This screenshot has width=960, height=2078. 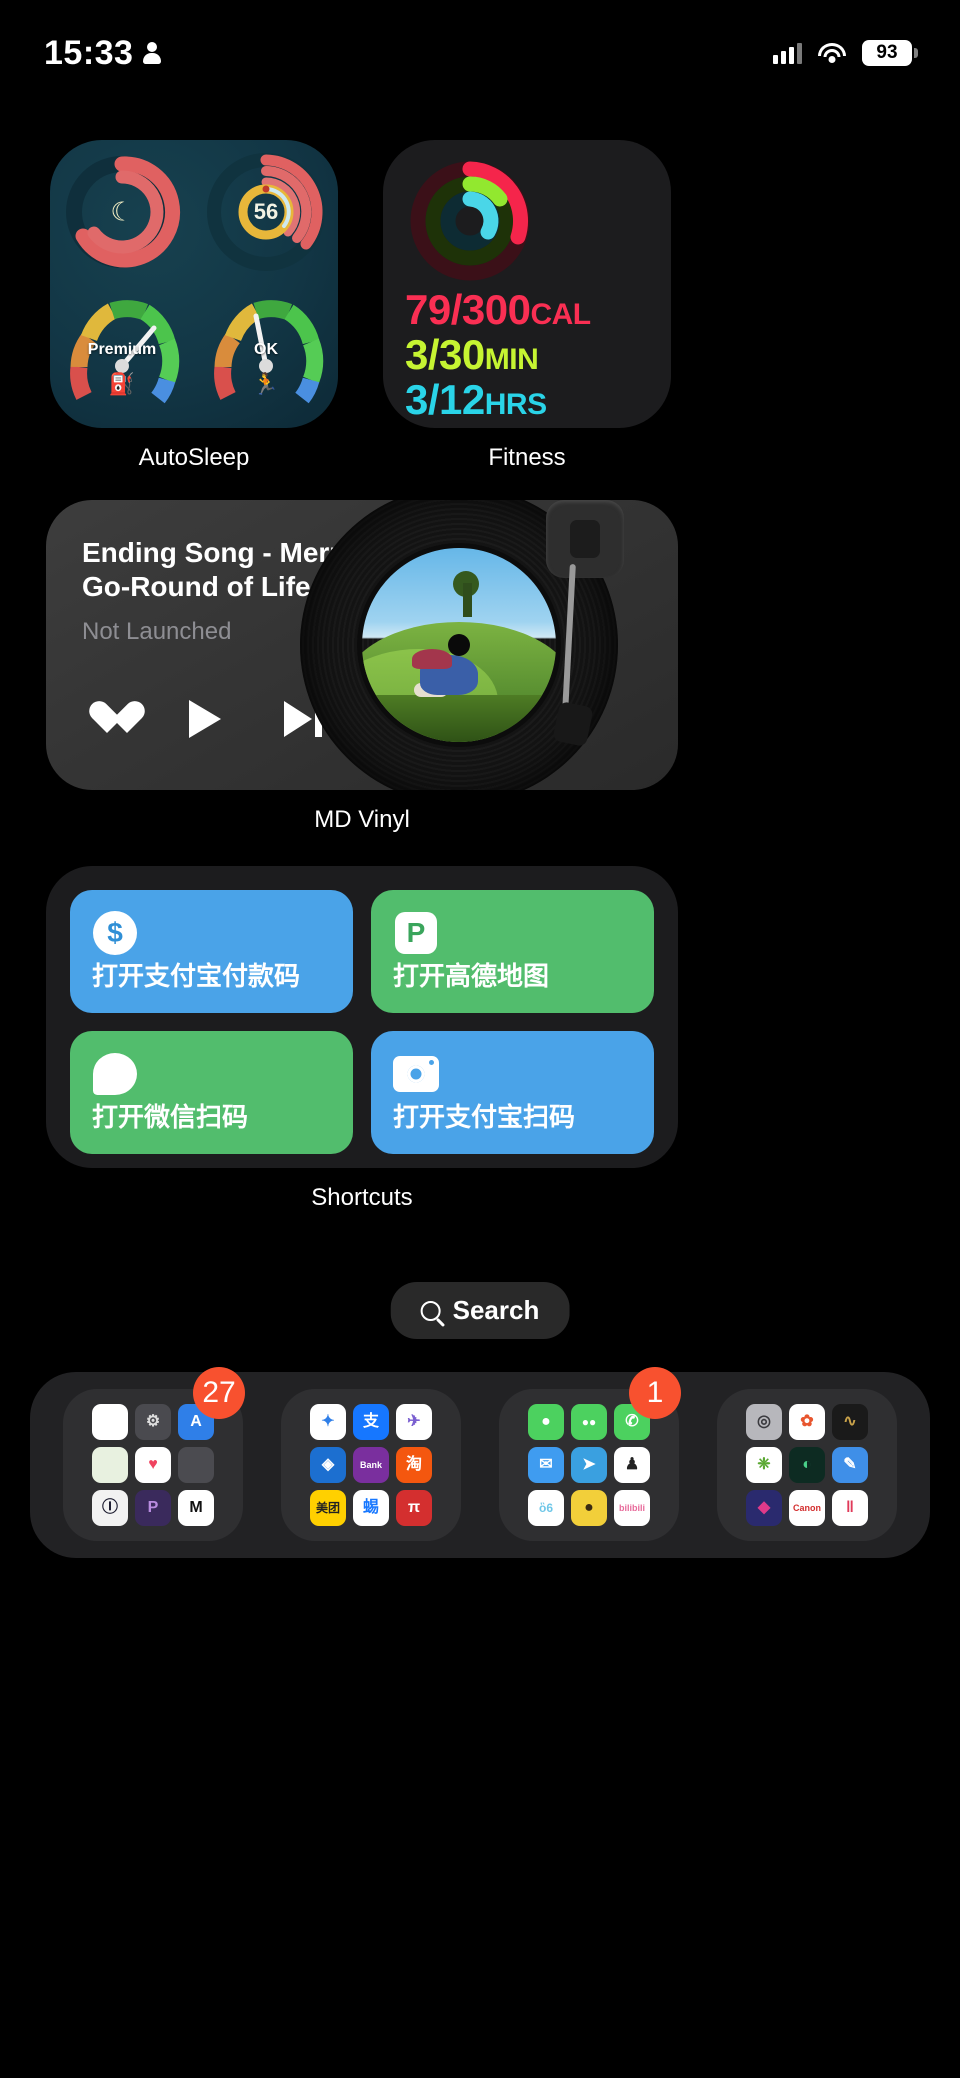 What do you see at coordinates (362, 1017) in the screenshot?
I see `shortcuts-body: $ 打开支付宝付款码 P 打开高德地图 打开微信扫码 打开支付宝扫码` at bounding box center [362, 1017].